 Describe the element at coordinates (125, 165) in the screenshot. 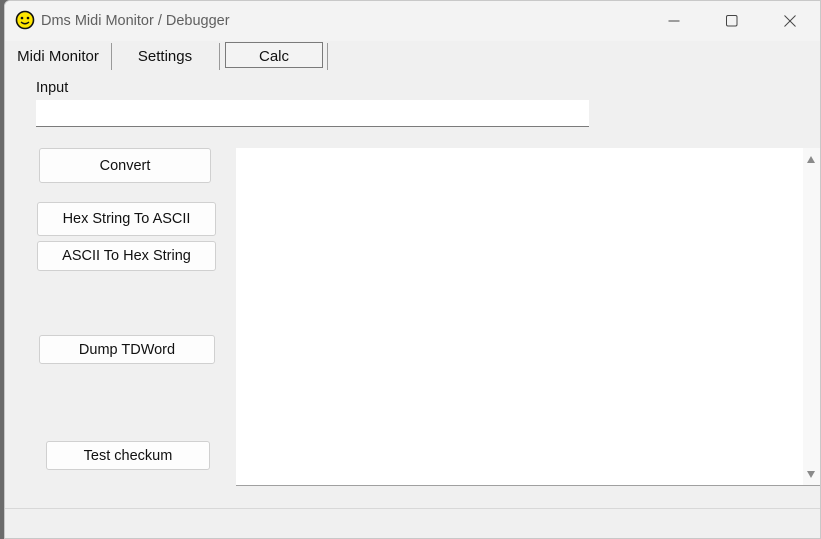

I see `convert-button: Convert` at that location.